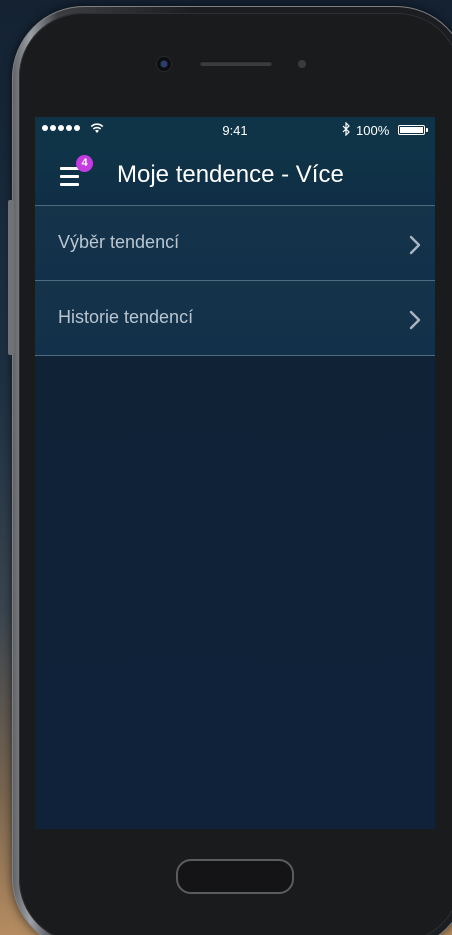 The width and height of the screenshot is (452, 935). What do you see at coordinates (302, 64) in the screenshot?
I see `proximity-sensor` at bounding box center [302, 64].